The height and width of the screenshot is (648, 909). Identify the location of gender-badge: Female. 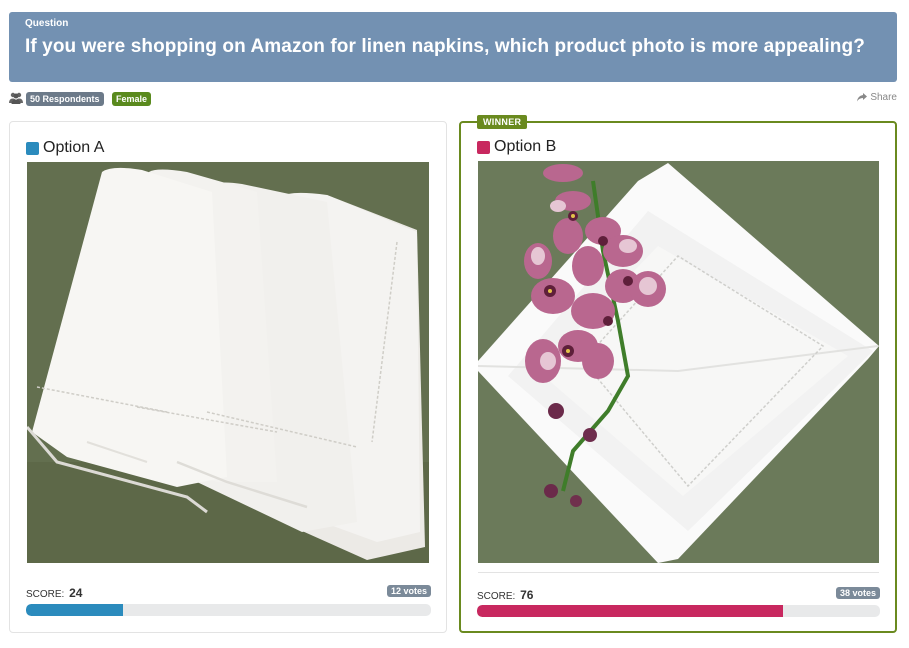
(132, 99).